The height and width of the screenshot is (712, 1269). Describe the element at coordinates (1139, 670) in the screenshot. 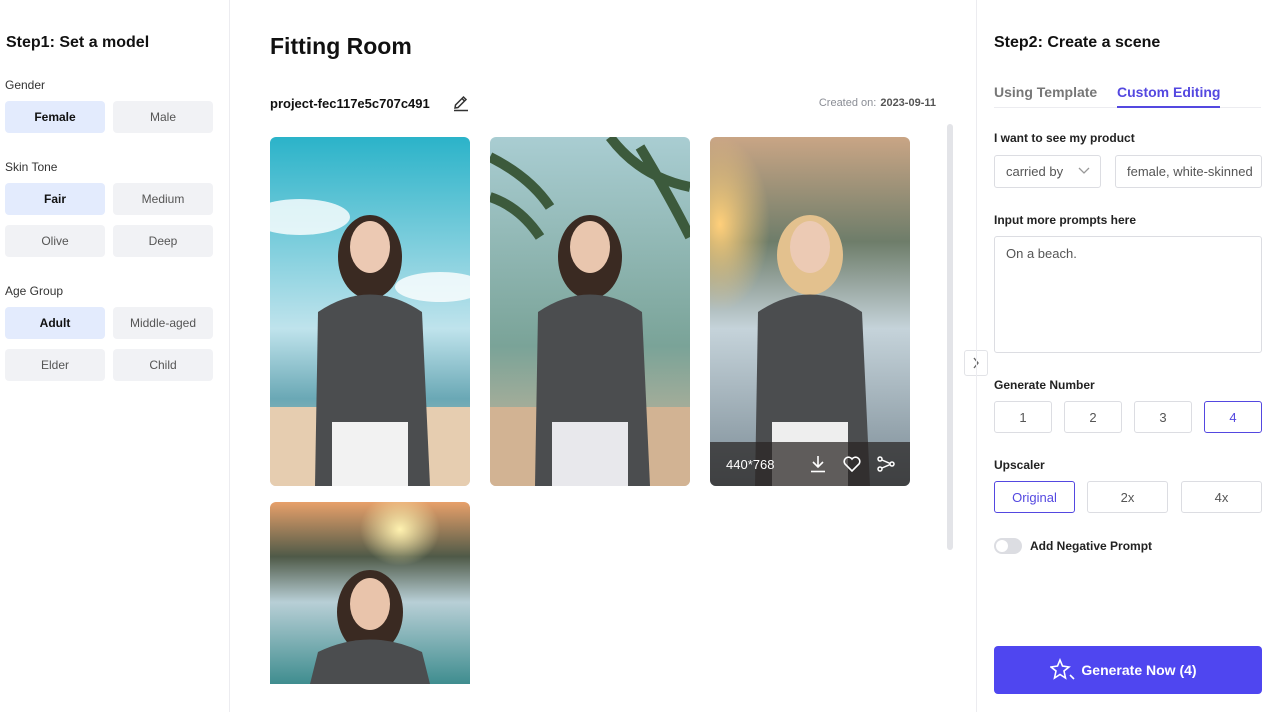

I see `generate-button-label: Generate Now (4)` at that location.